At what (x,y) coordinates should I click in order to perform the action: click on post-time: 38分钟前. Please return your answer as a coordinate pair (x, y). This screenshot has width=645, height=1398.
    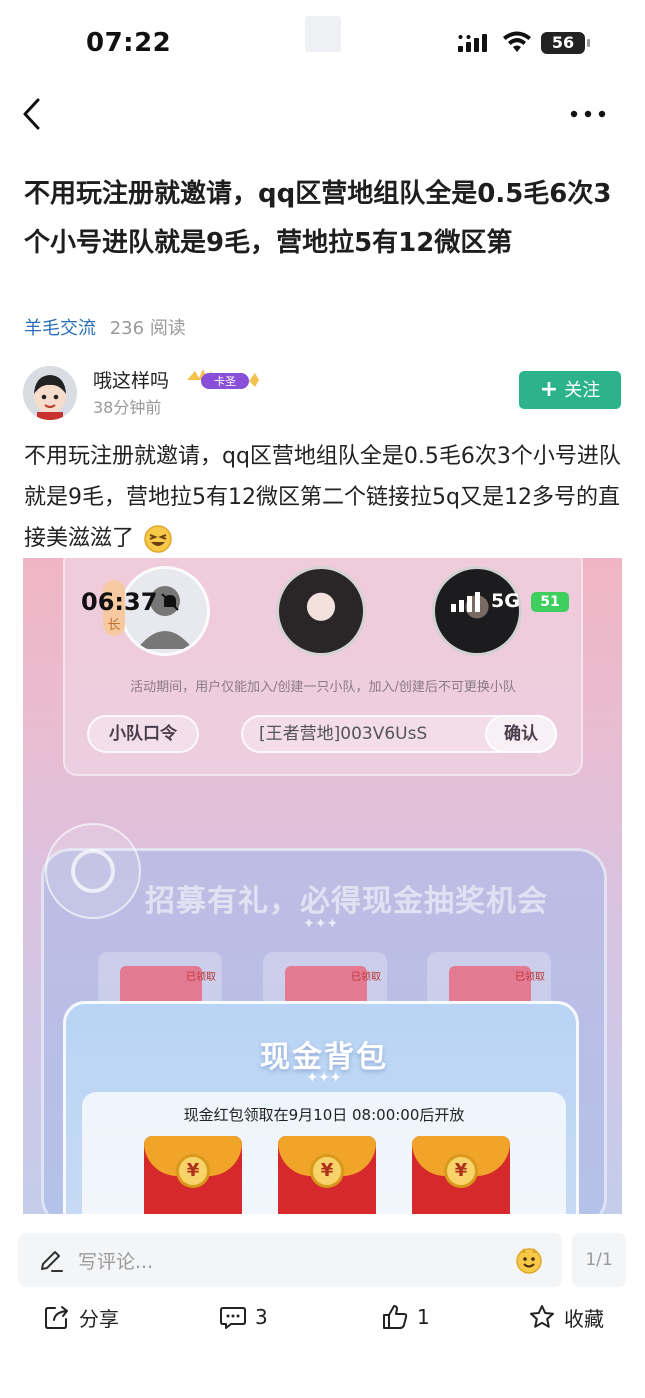
    Looking at the image, I should click on (127, 407).